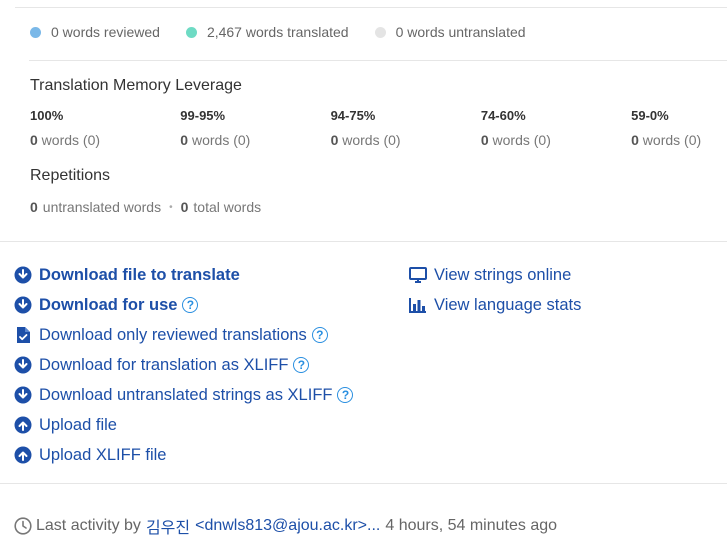  I want to click on legend-translated-label: 2,467 words translated, so click(277, 32).